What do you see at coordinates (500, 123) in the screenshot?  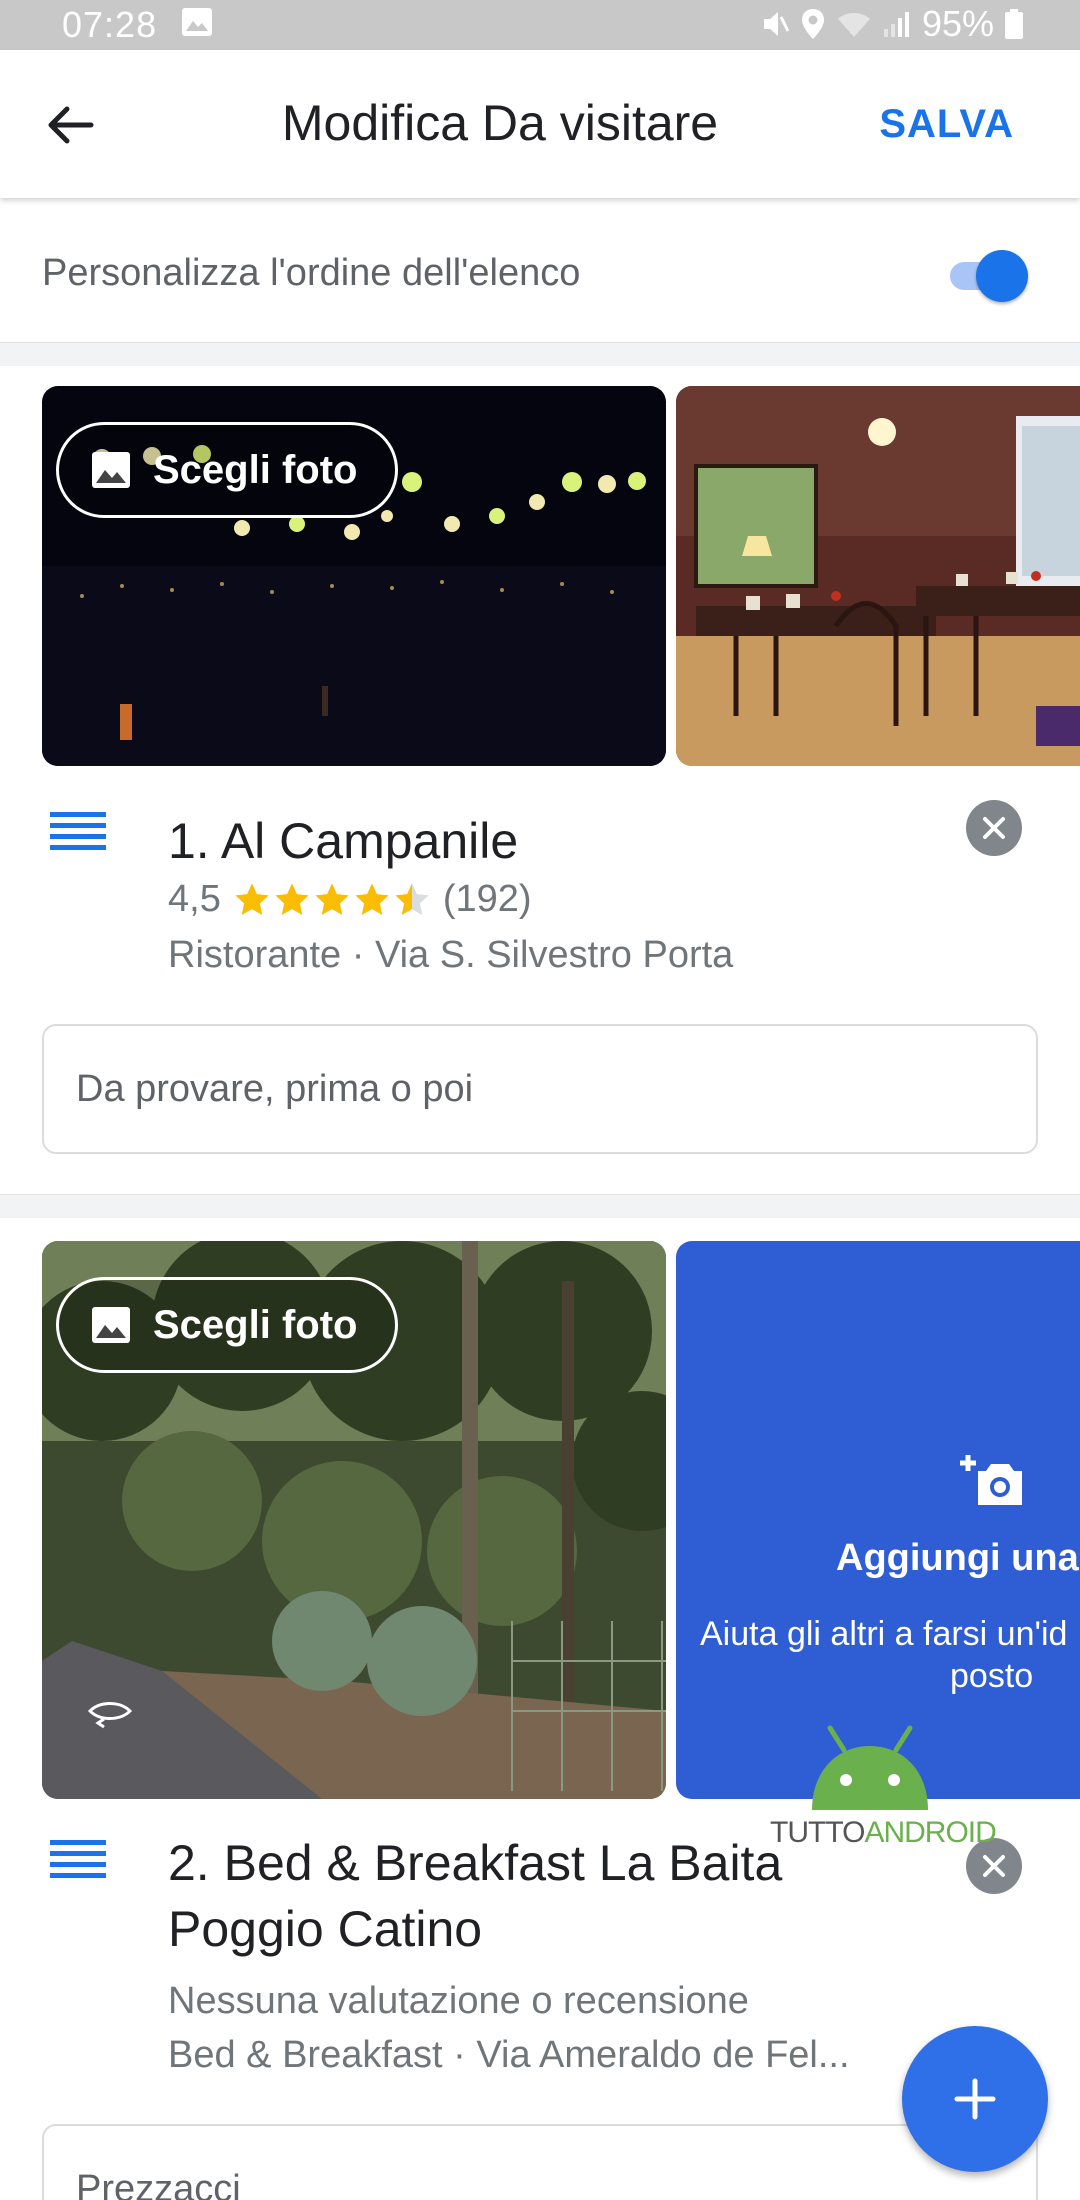 I see `page-title: Modifica Da visitare` at bounding box center [500, 123].